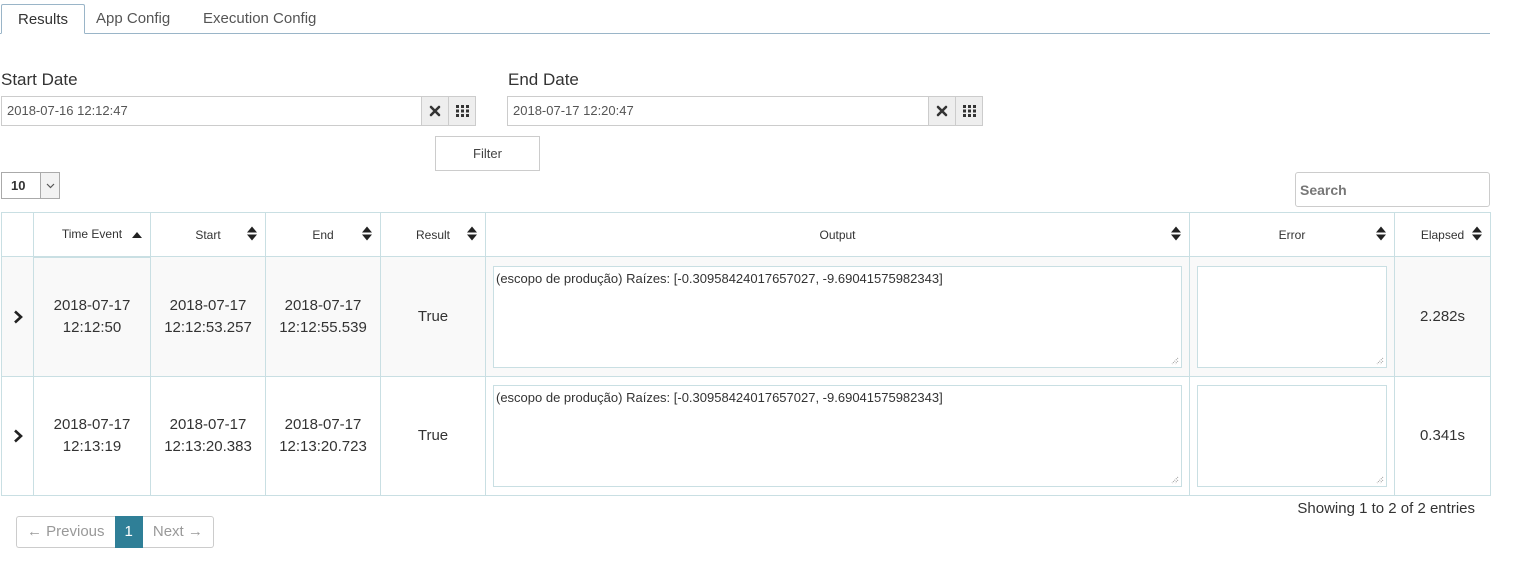 This screenshot has width=1526, height=568. I want to click on column-header-label: Output, so click(837, 234).